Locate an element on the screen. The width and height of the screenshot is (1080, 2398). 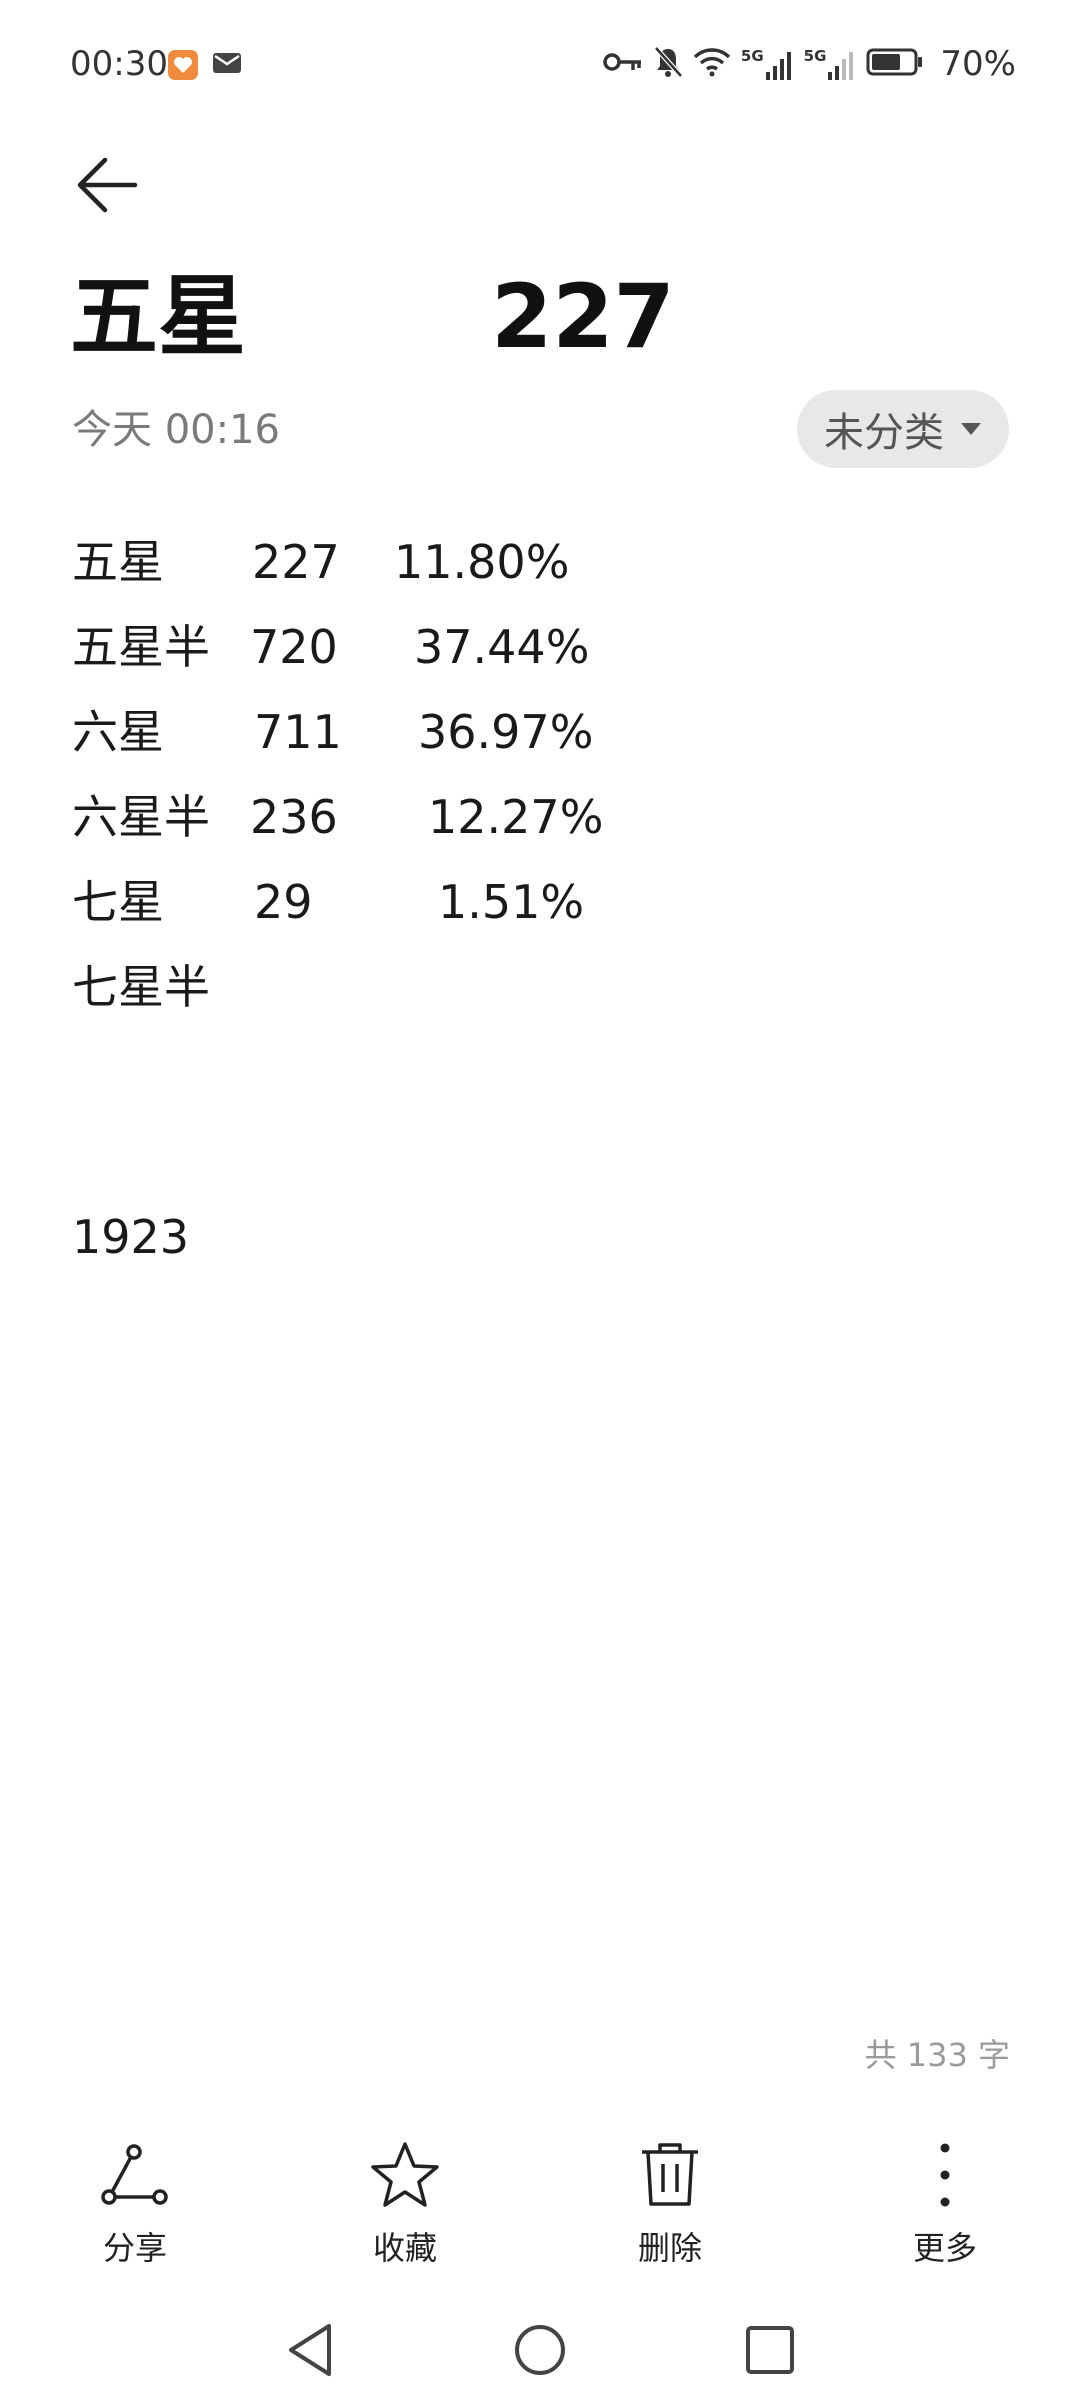
signal-5g-icon-a: 5G is located at coordinates (767, 64).